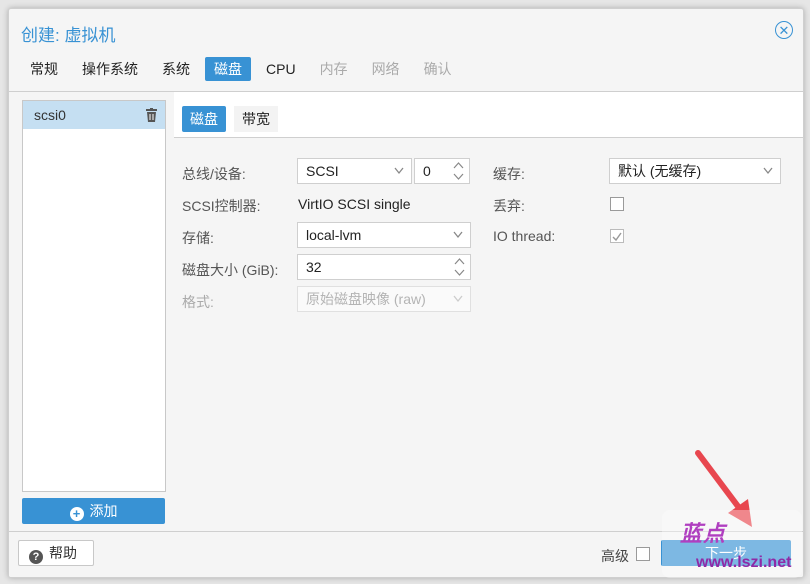  What do you see at coordinates (615, 556) in the screenshot?
I see `advanced-label: 高级` at bounding box center [615, 556].